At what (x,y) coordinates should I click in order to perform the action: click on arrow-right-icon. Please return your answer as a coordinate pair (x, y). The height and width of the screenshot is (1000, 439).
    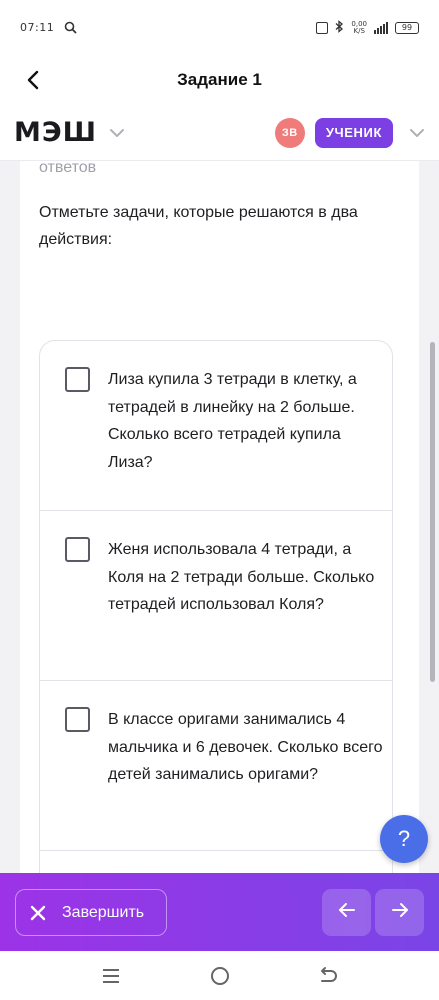
    Looking at the image, I should click on (400, 912).